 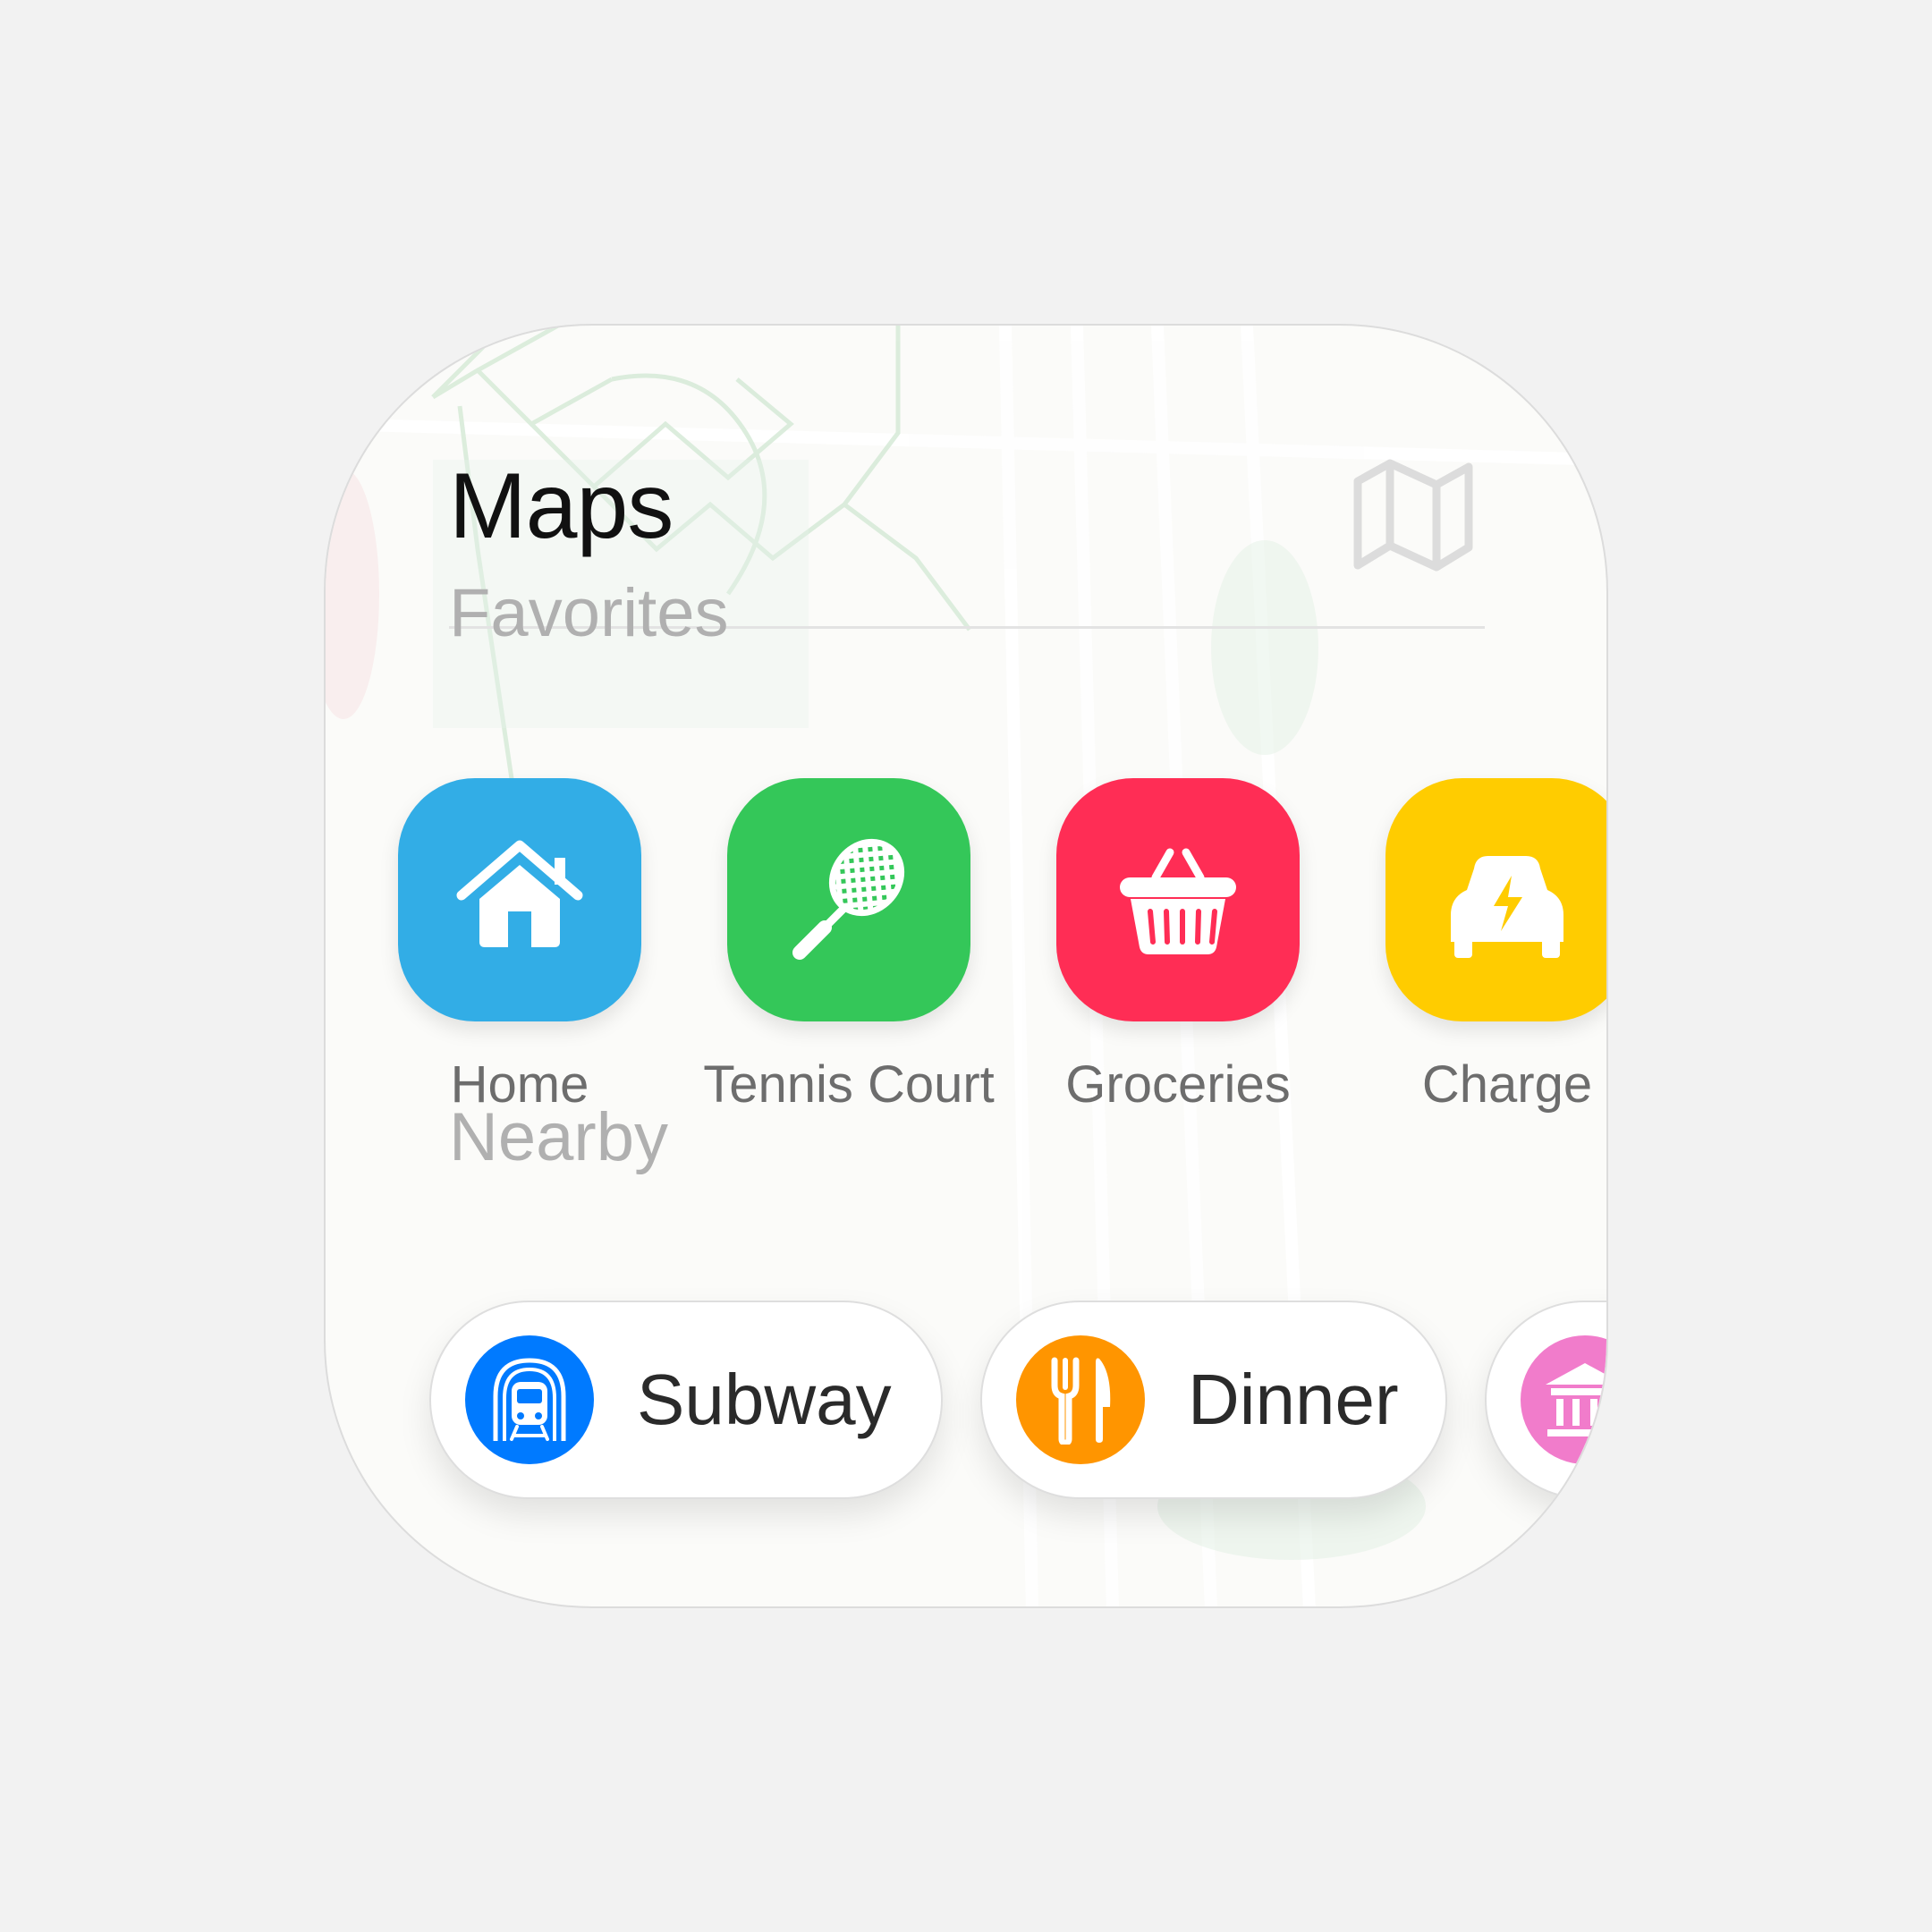 I want to click on favorite-label: Groceries, so click(x=1178, y=1084).